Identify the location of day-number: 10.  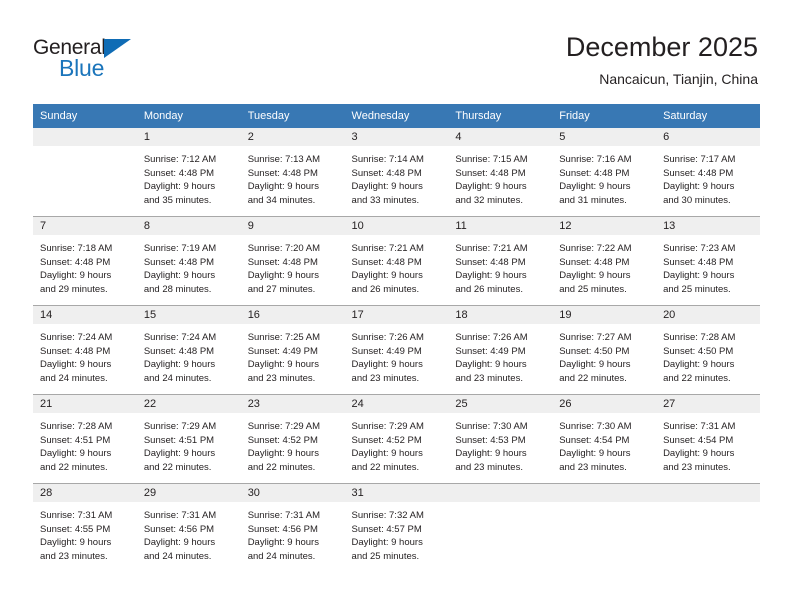
(396, 226).